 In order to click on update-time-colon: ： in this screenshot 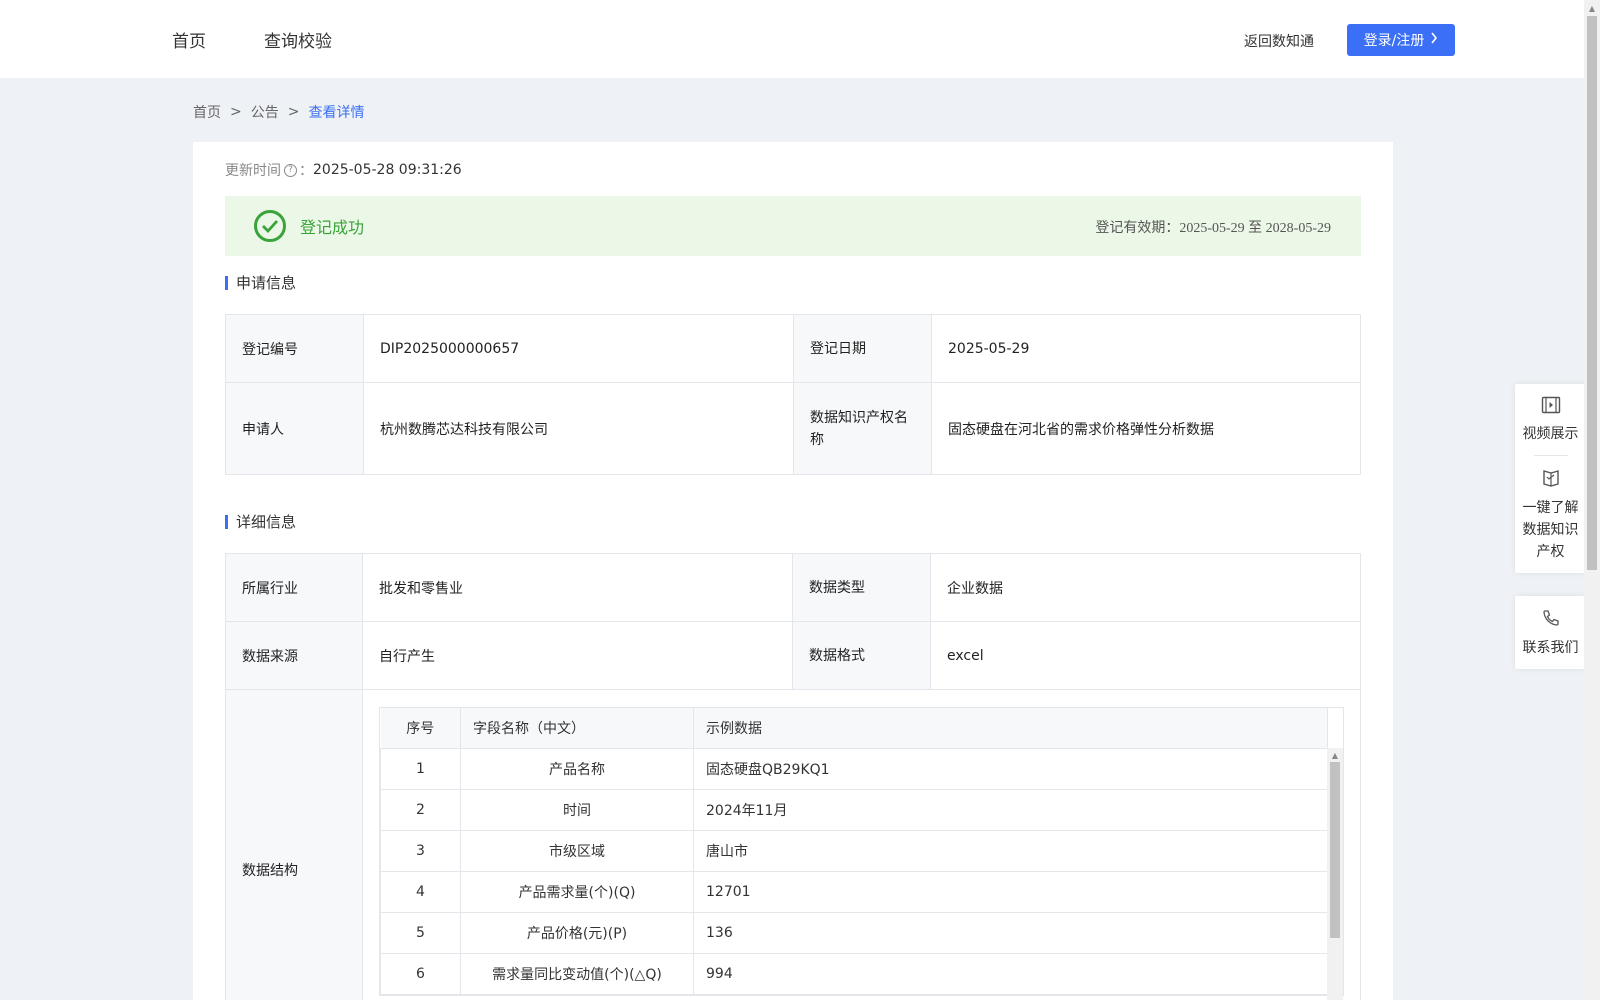, I will do `click(306, 171)`.